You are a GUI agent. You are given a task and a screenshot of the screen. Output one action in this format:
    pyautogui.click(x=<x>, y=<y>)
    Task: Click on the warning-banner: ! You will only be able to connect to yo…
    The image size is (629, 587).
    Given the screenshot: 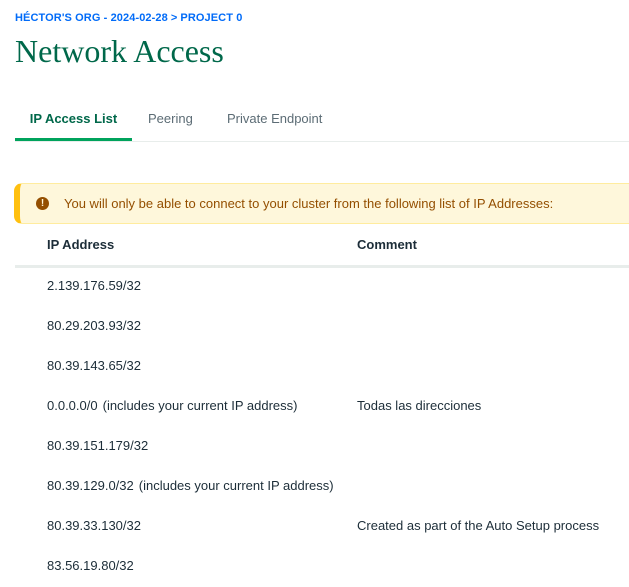 What is the action you would take?
    pyautogui.click(x=321, y=203)
    